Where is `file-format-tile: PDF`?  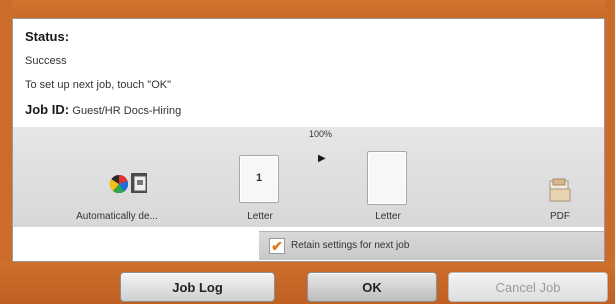
file-format-tile: PDF is located at coordinates (560, 177).